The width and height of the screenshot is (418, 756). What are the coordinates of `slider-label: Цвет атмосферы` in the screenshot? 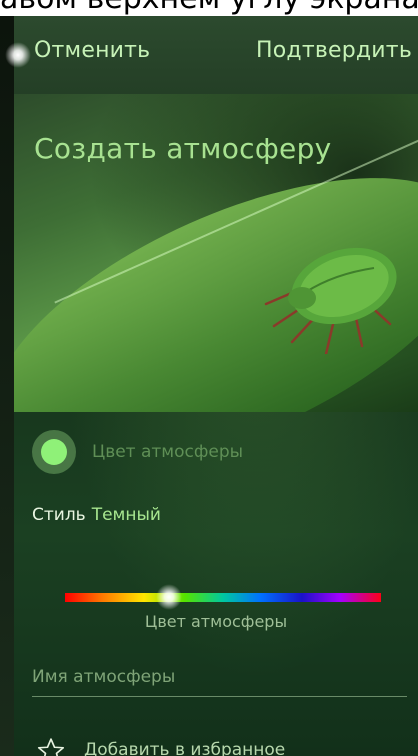 It's located at (216, 621).